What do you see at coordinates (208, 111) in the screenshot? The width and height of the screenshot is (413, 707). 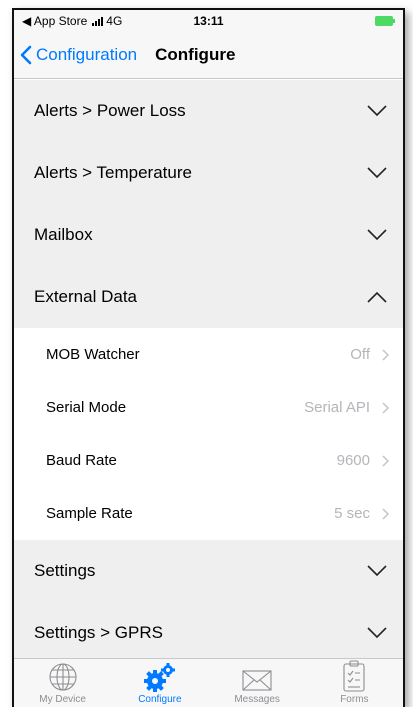 I see `section-alerts-power-loss: Alerts > Power Loss` at bounding box center [208, 111].